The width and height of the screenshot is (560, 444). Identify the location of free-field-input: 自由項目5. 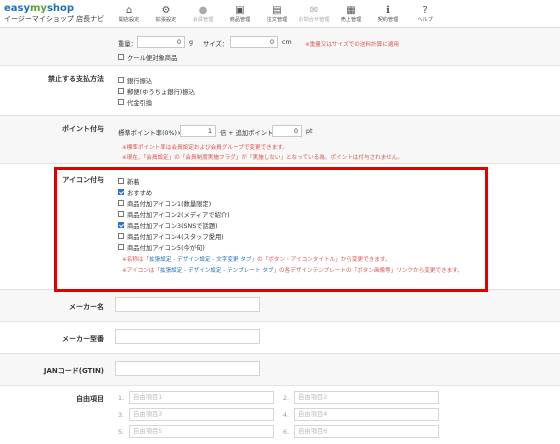
(201, 431).